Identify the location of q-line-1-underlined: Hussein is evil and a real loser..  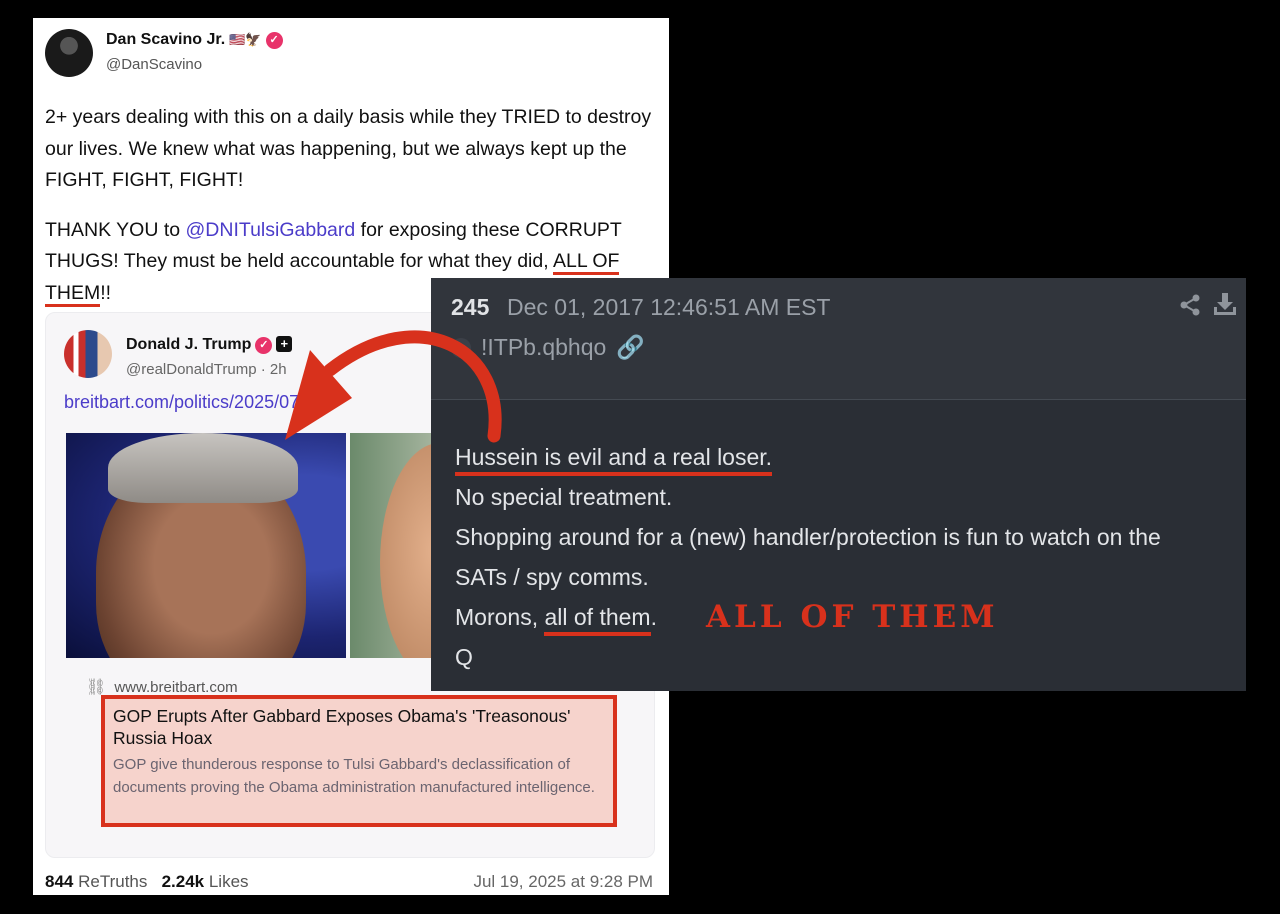
(614, 460).